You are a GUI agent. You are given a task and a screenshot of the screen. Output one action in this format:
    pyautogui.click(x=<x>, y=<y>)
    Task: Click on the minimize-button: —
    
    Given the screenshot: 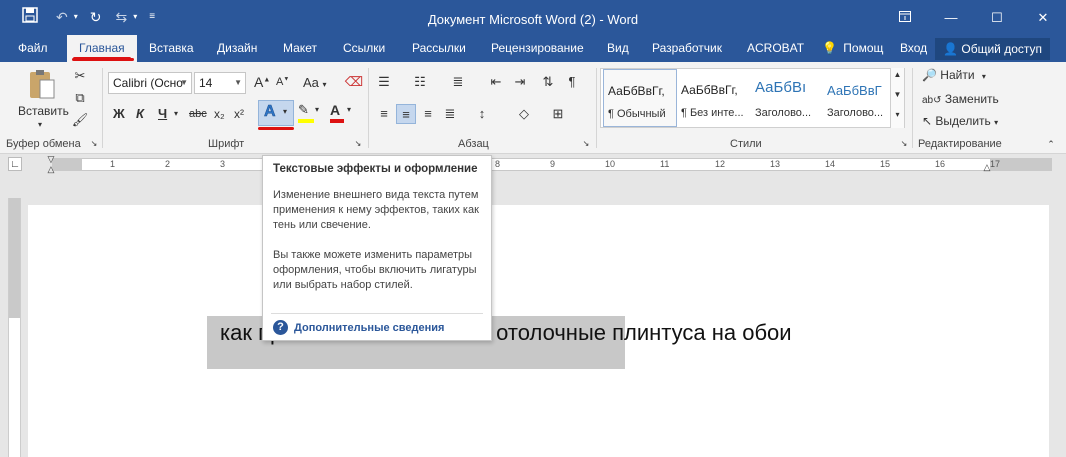 What is the action you would take?
    pyautogui.click(x=951, y=17)
    